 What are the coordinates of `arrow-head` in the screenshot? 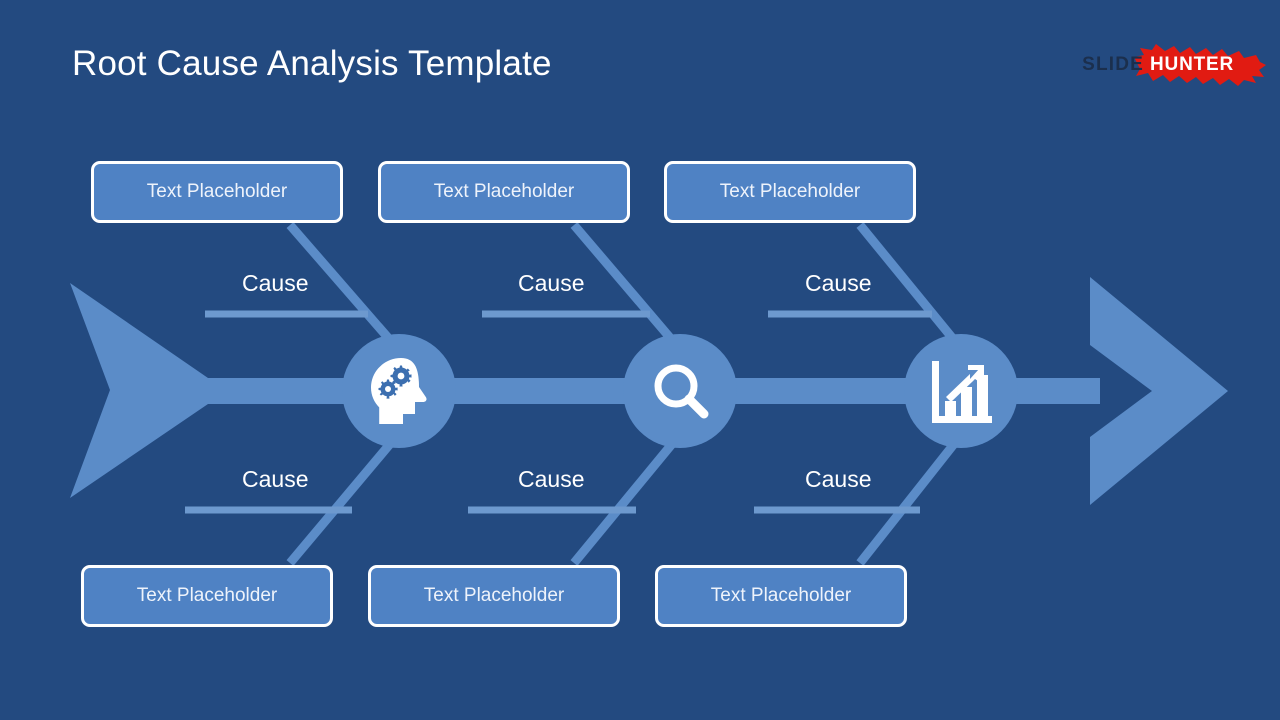 It's located at (1159, 391).